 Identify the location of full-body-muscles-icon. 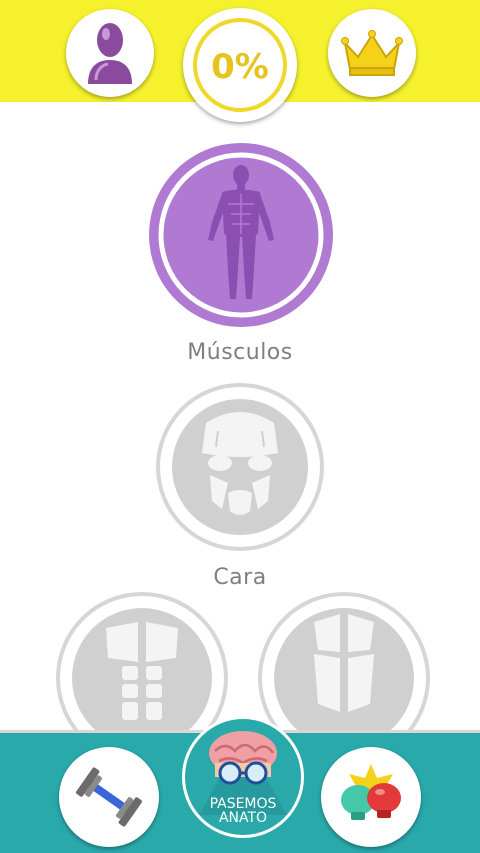
(241, 235).